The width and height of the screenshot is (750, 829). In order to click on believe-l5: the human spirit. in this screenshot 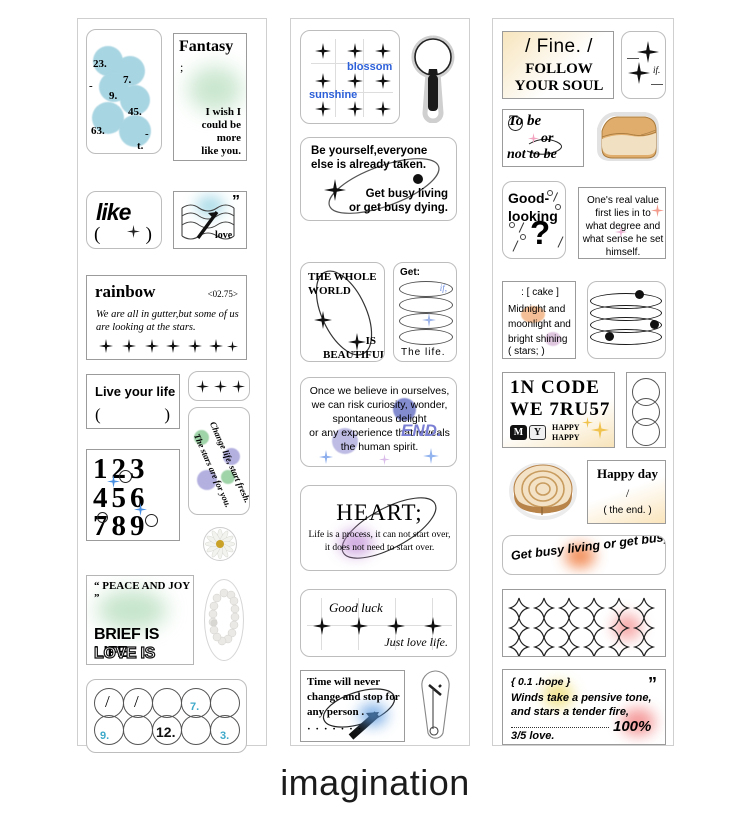, I will do `click(379, 447)`.